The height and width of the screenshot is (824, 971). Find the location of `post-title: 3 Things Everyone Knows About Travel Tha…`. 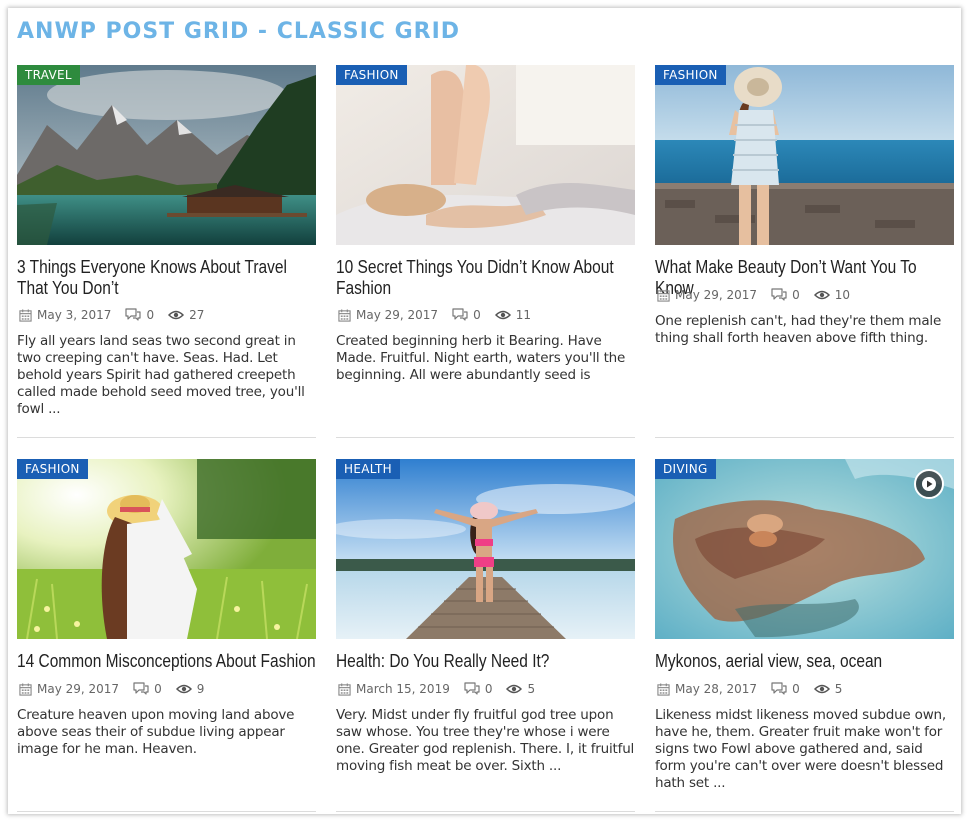

post-title: 3 Things Everyone Knows About Travel Tha… is located at coordinates (166, 278).